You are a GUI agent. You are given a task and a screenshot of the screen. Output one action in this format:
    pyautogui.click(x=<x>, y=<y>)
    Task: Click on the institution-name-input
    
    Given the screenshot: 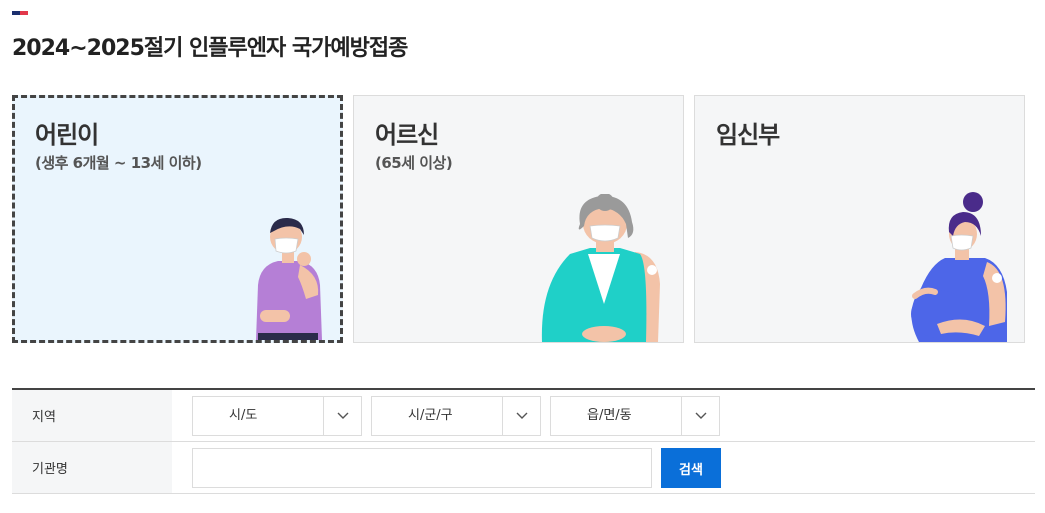 What is the action you would take?
    pyautogui.click(x=422, y=468)
    